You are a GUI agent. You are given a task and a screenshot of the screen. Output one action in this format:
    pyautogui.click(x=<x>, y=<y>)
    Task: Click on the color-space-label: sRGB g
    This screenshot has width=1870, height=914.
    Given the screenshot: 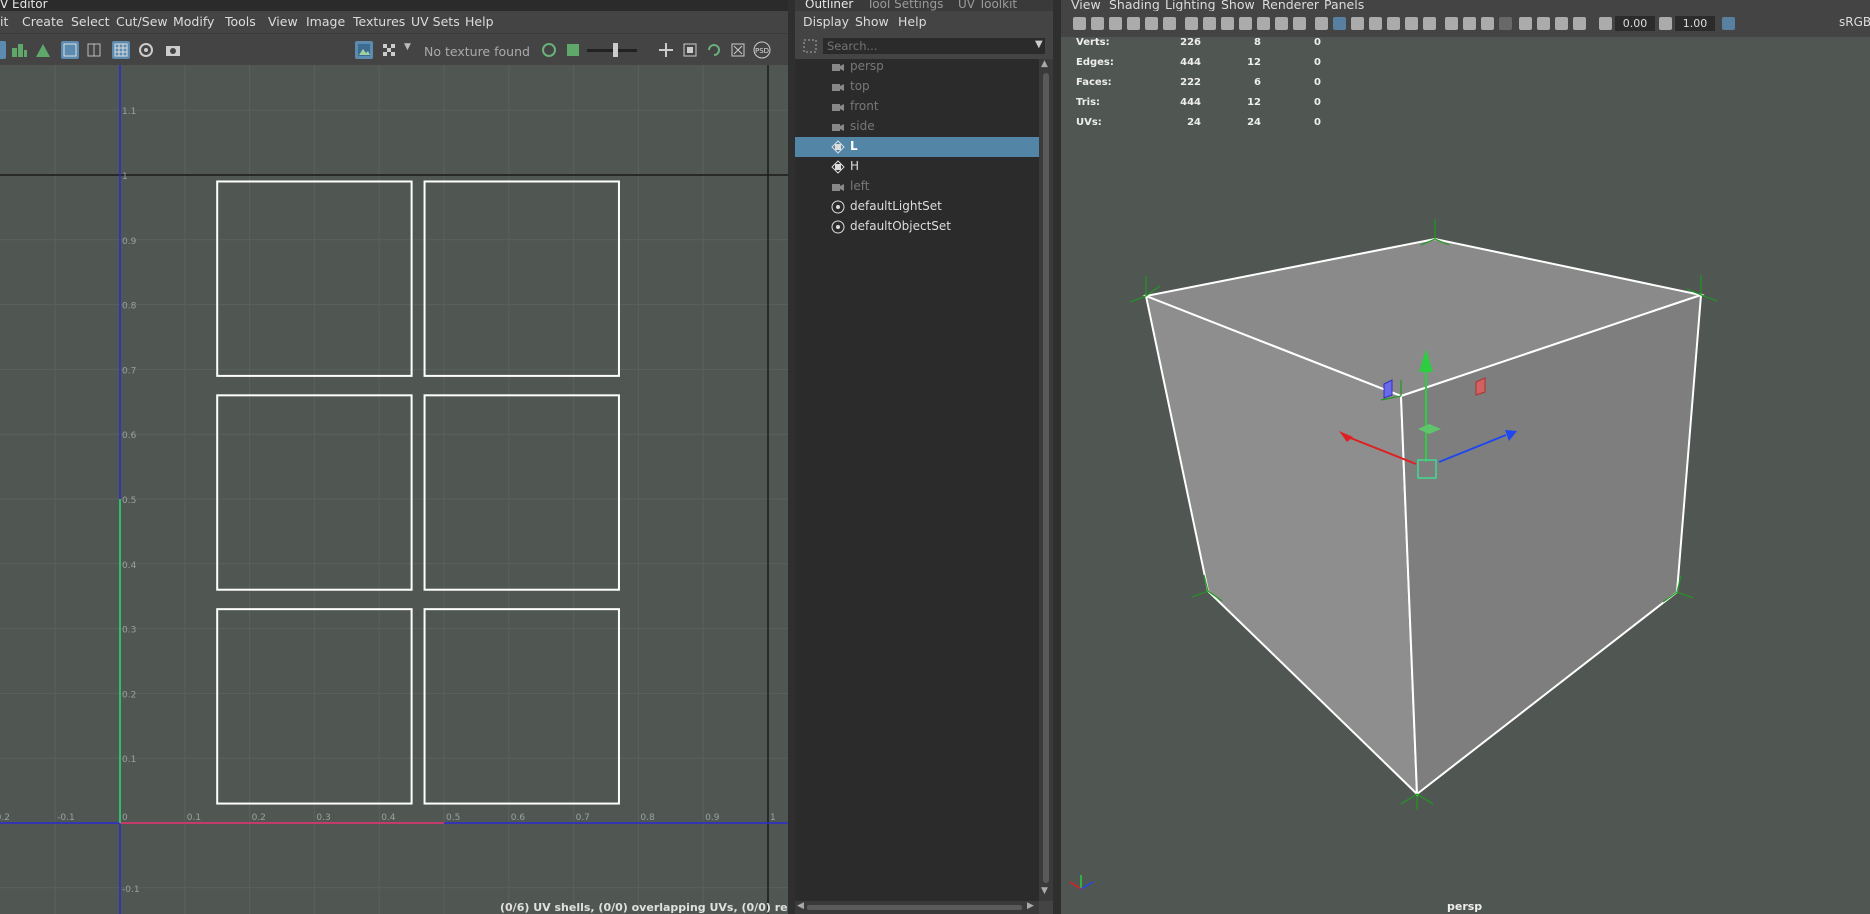 What is the action you would take?
    pyautogui.click(x=1854, y=22)
    